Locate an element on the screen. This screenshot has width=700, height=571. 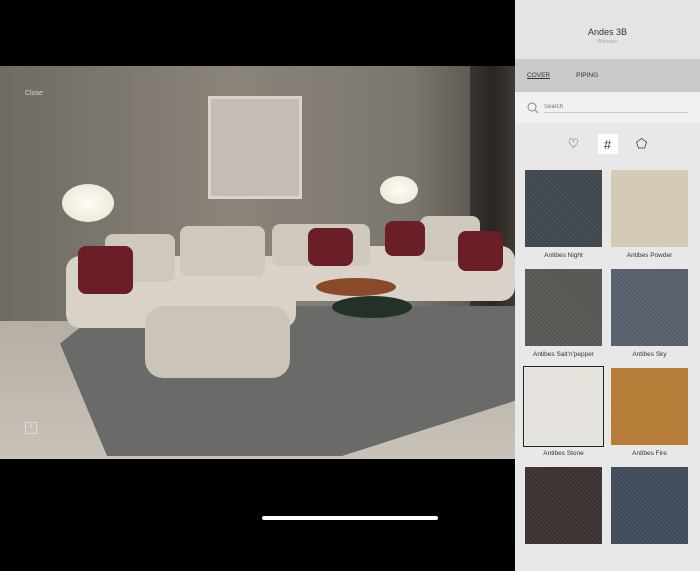
product-title: Andes 3B is located at coordinates (607, 32).